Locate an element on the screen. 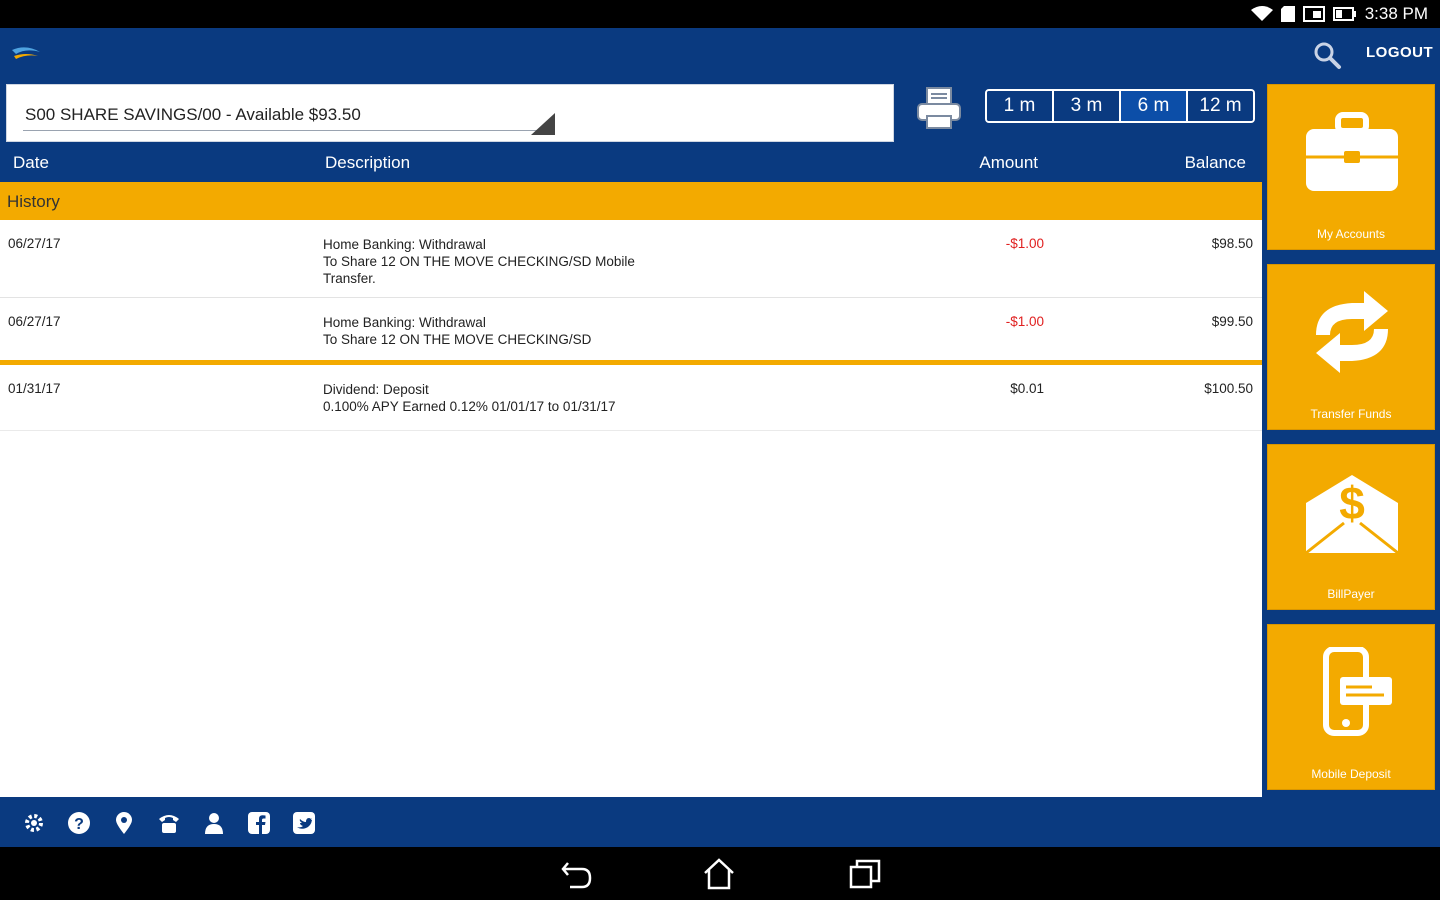 The image size is (1440, 900). mobile-deposit-tile: Mobile Deposit is located at coordinates (1351, 707).